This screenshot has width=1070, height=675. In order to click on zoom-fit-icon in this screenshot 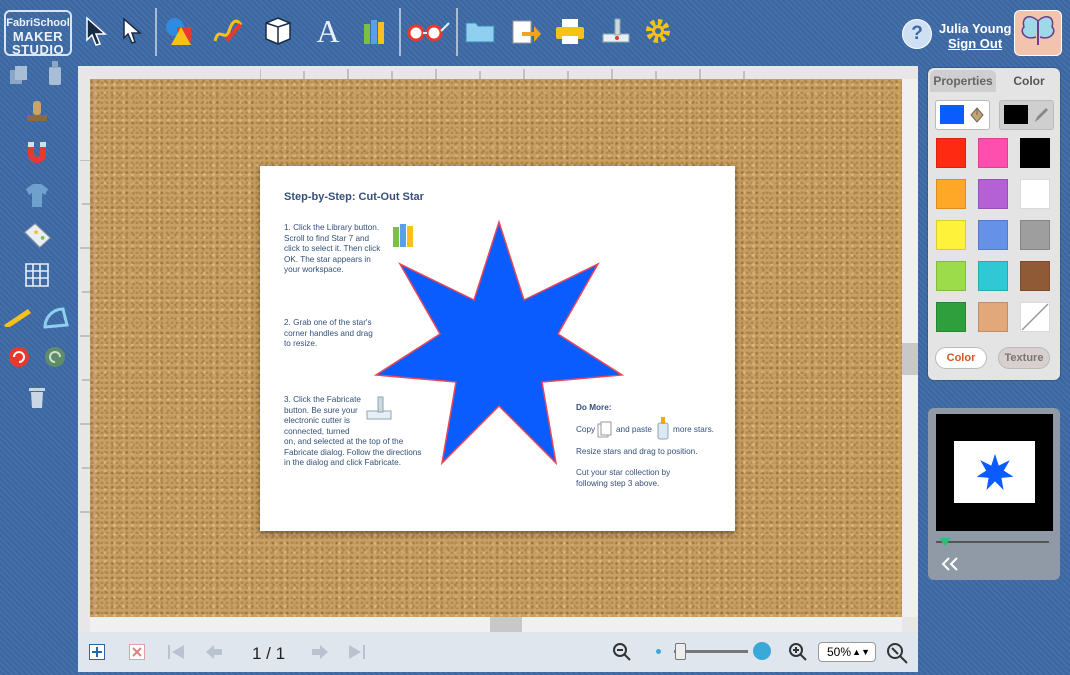, I will do `click(897, 653)`.